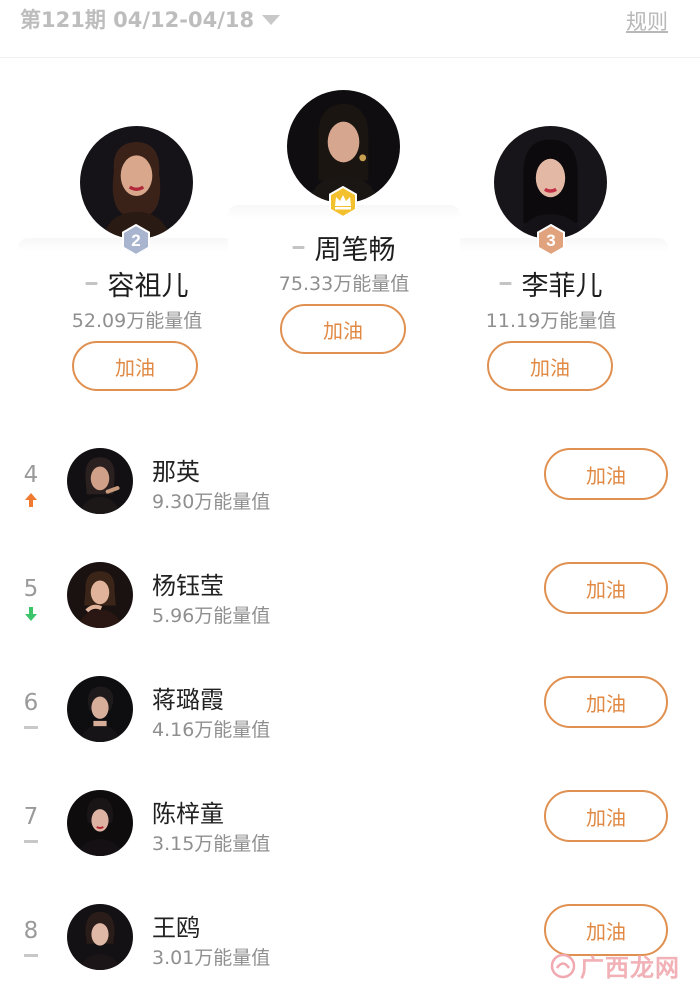 The image size is (700, 993). I want to click on svg-text: 2, so click(135, 240).